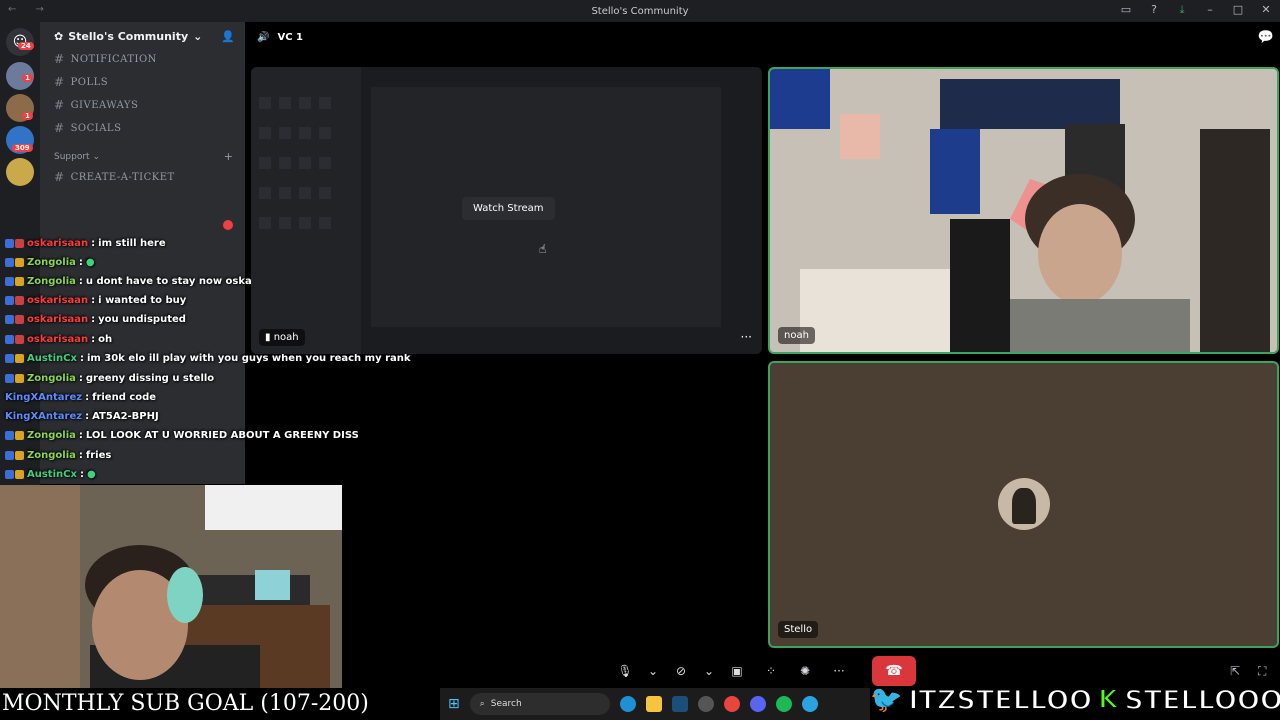 This screenshot has width=1280, height=720. Describe the element at coordinates (89, 82) in the screenshot. I see `channel-label: POLLS` at that location.